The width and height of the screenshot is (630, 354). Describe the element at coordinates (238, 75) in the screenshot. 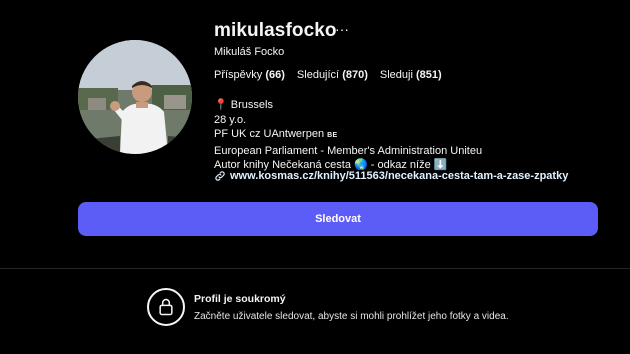

I see `posts-label: Příspěvky` at that location.